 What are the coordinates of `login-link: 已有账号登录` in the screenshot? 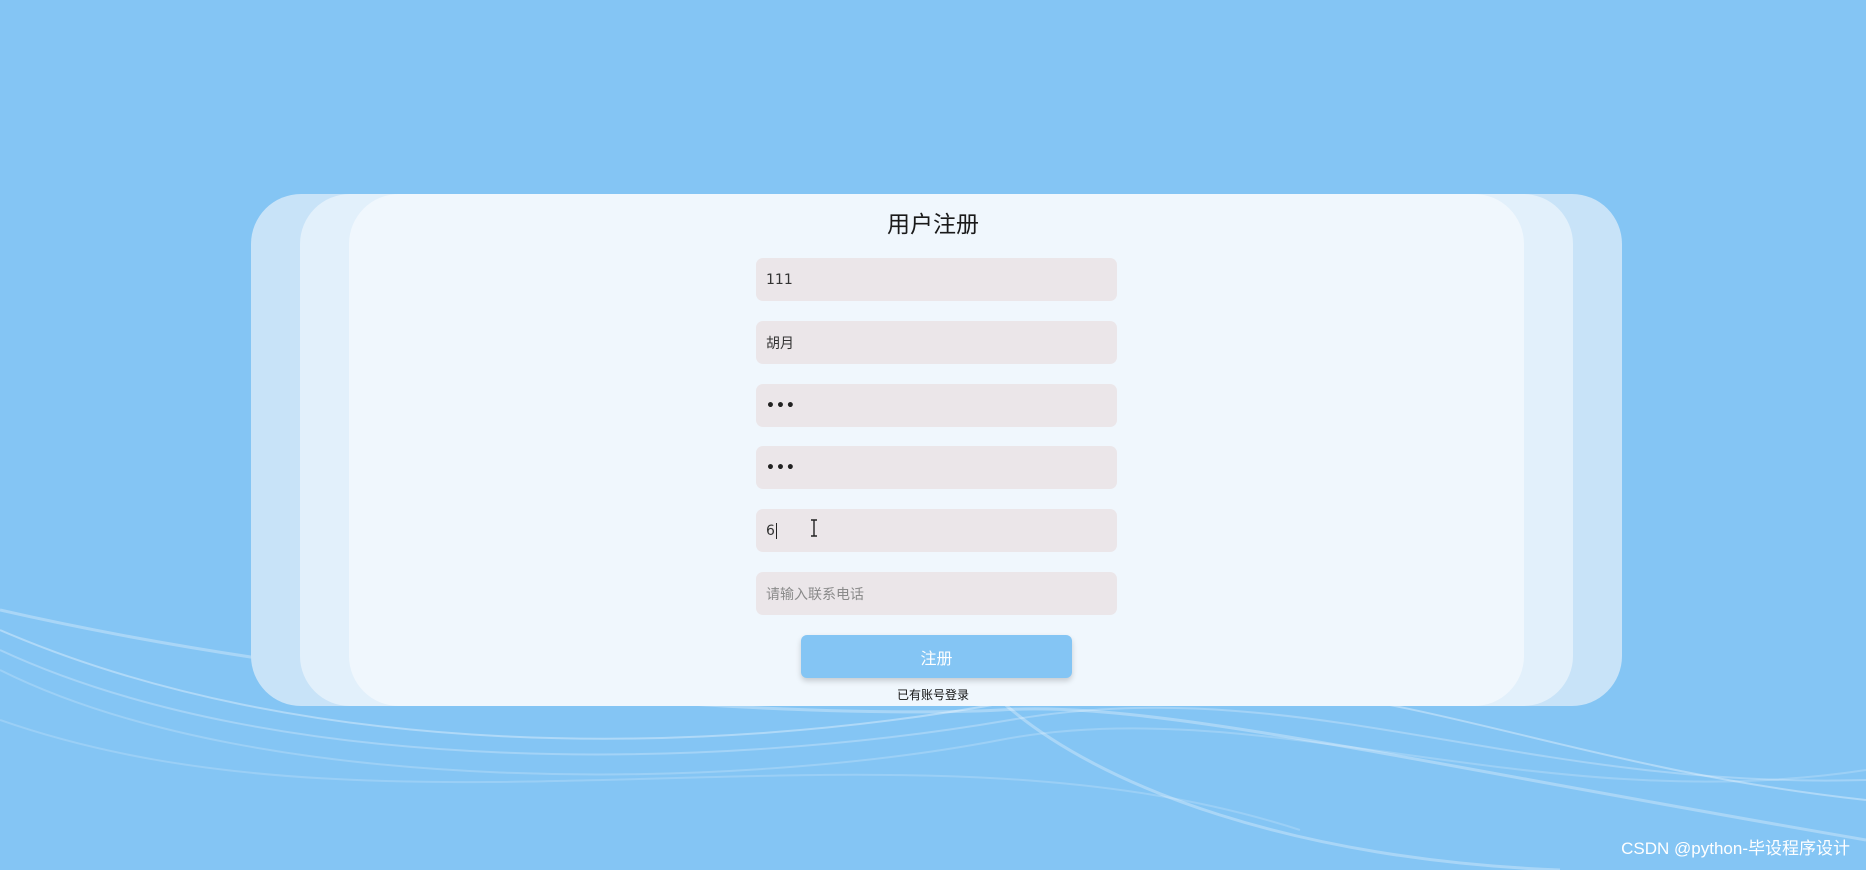 It's located at (933, 695).